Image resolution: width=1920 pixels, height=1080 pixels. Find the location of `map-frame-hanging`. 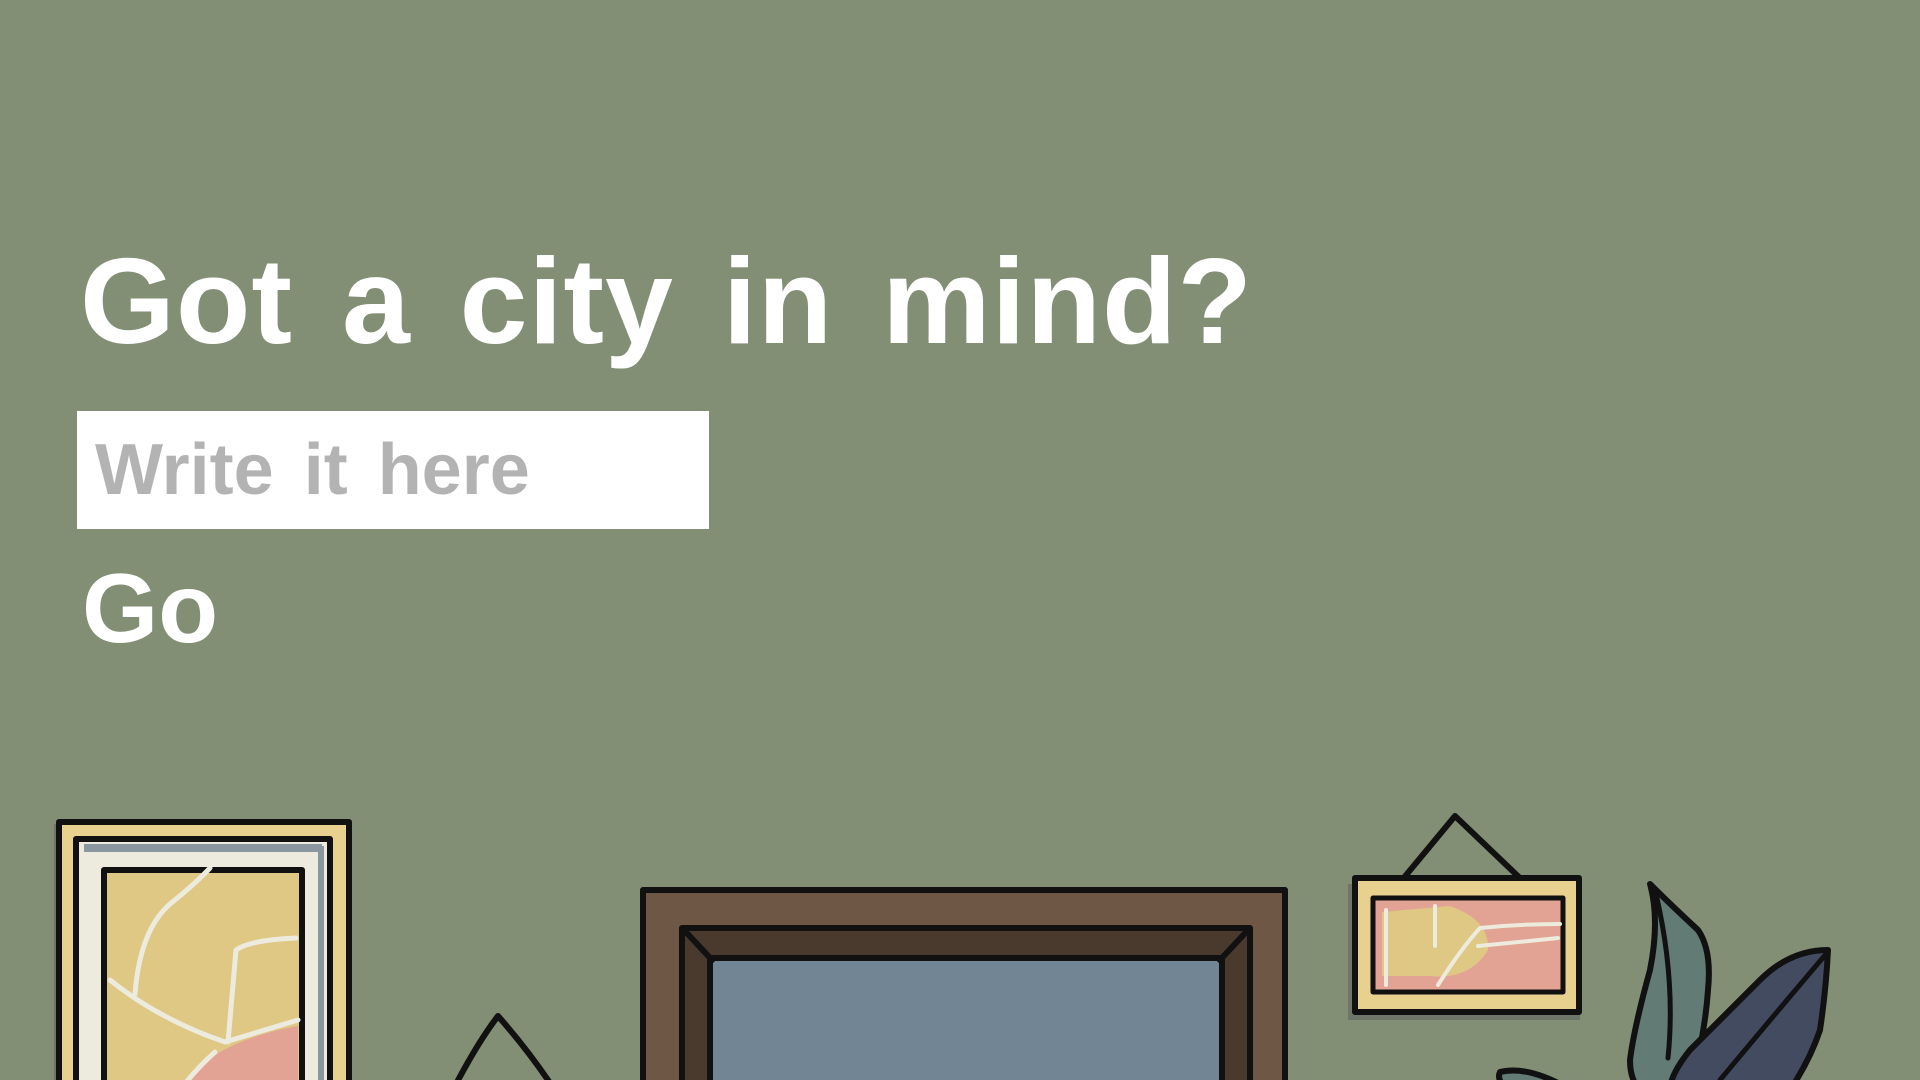

map-frame-hanging is located at coordinates (1465, 916).